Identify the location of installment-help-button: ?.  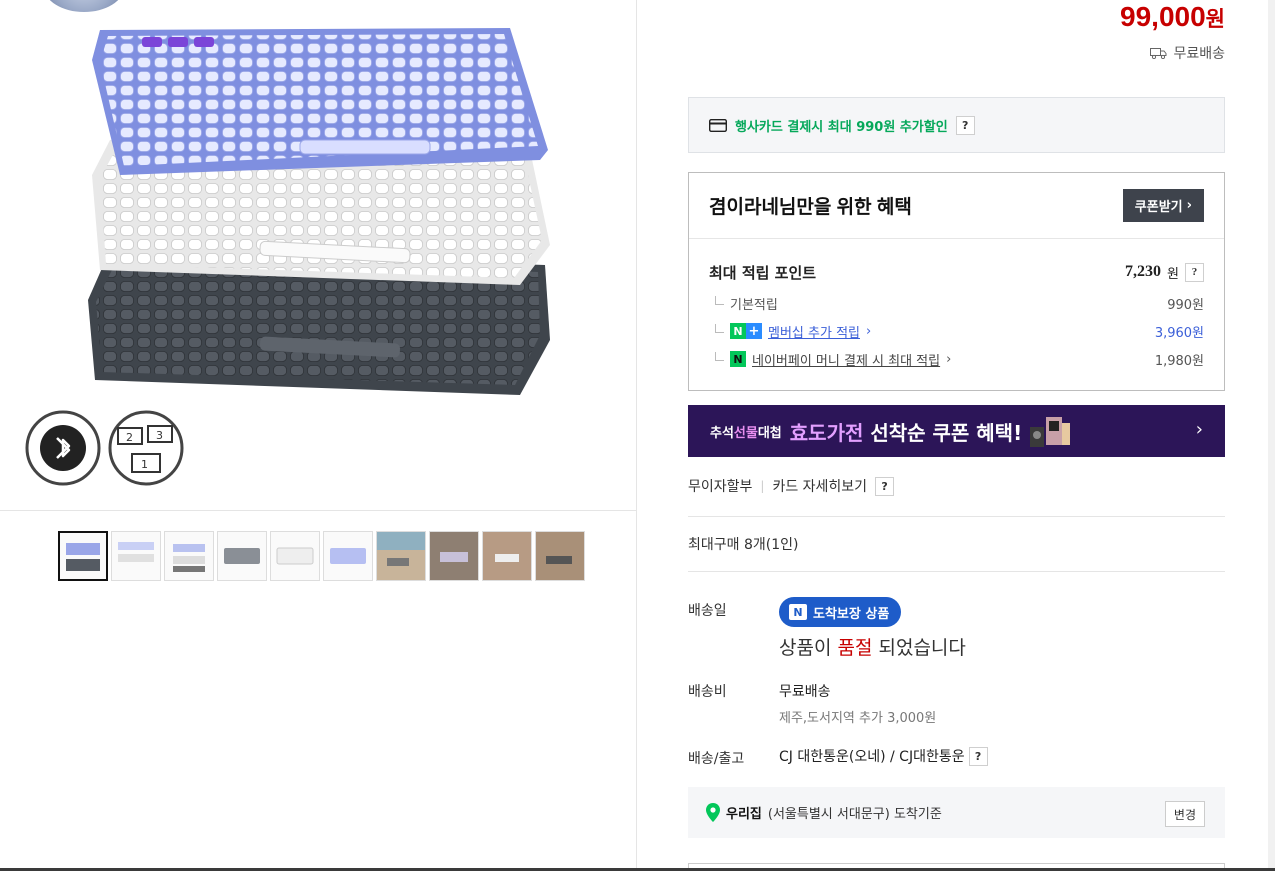
(885, 486).